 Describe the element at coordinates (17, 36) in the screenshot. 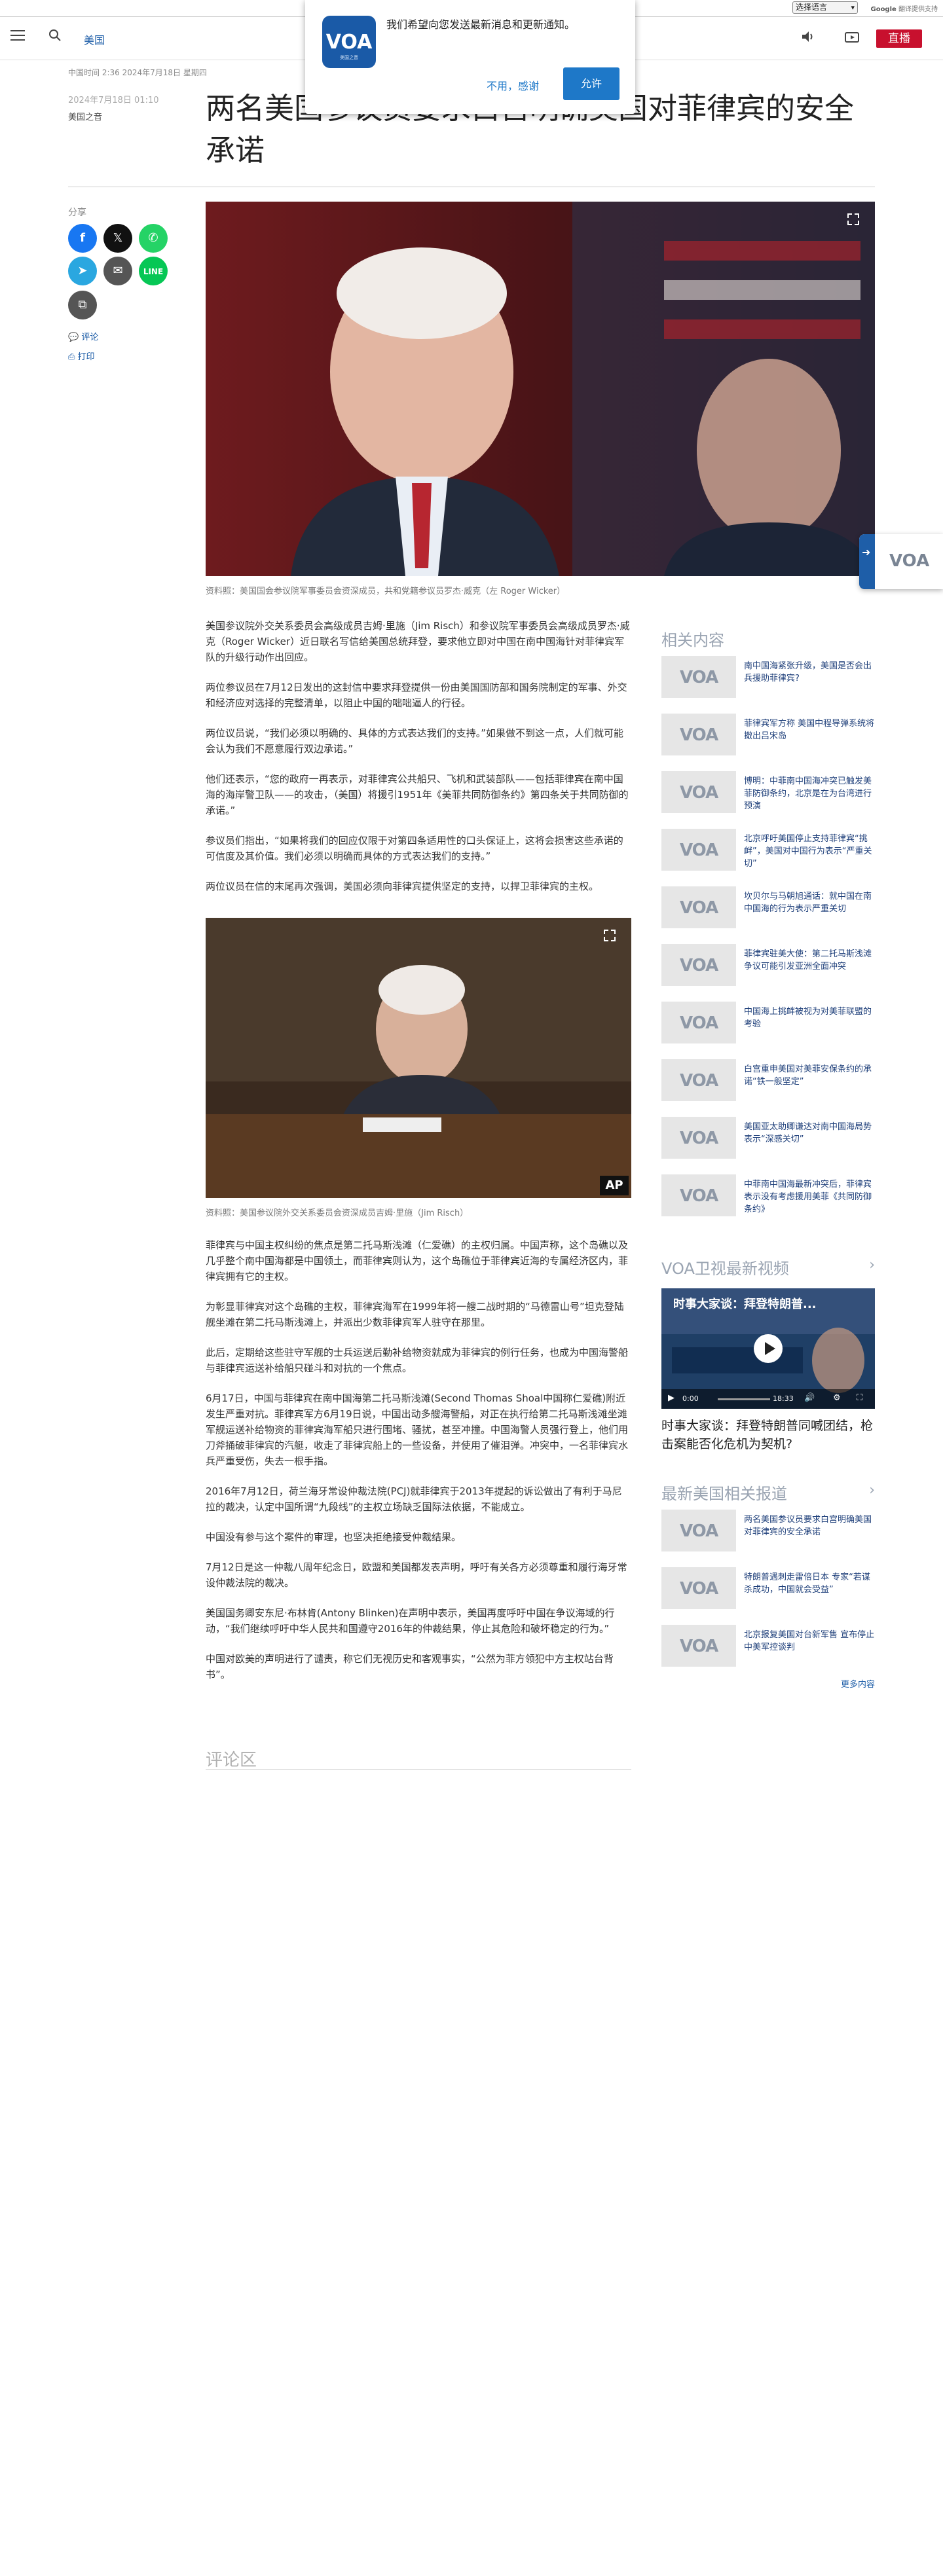

I see `menu-icon` at that location.